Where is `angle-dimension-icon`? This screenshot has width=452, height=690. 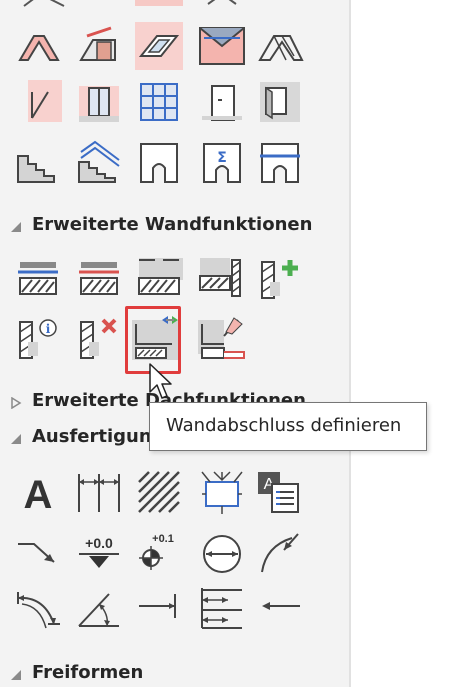
angle-dimension-icon is located at coordinates (99, 608).